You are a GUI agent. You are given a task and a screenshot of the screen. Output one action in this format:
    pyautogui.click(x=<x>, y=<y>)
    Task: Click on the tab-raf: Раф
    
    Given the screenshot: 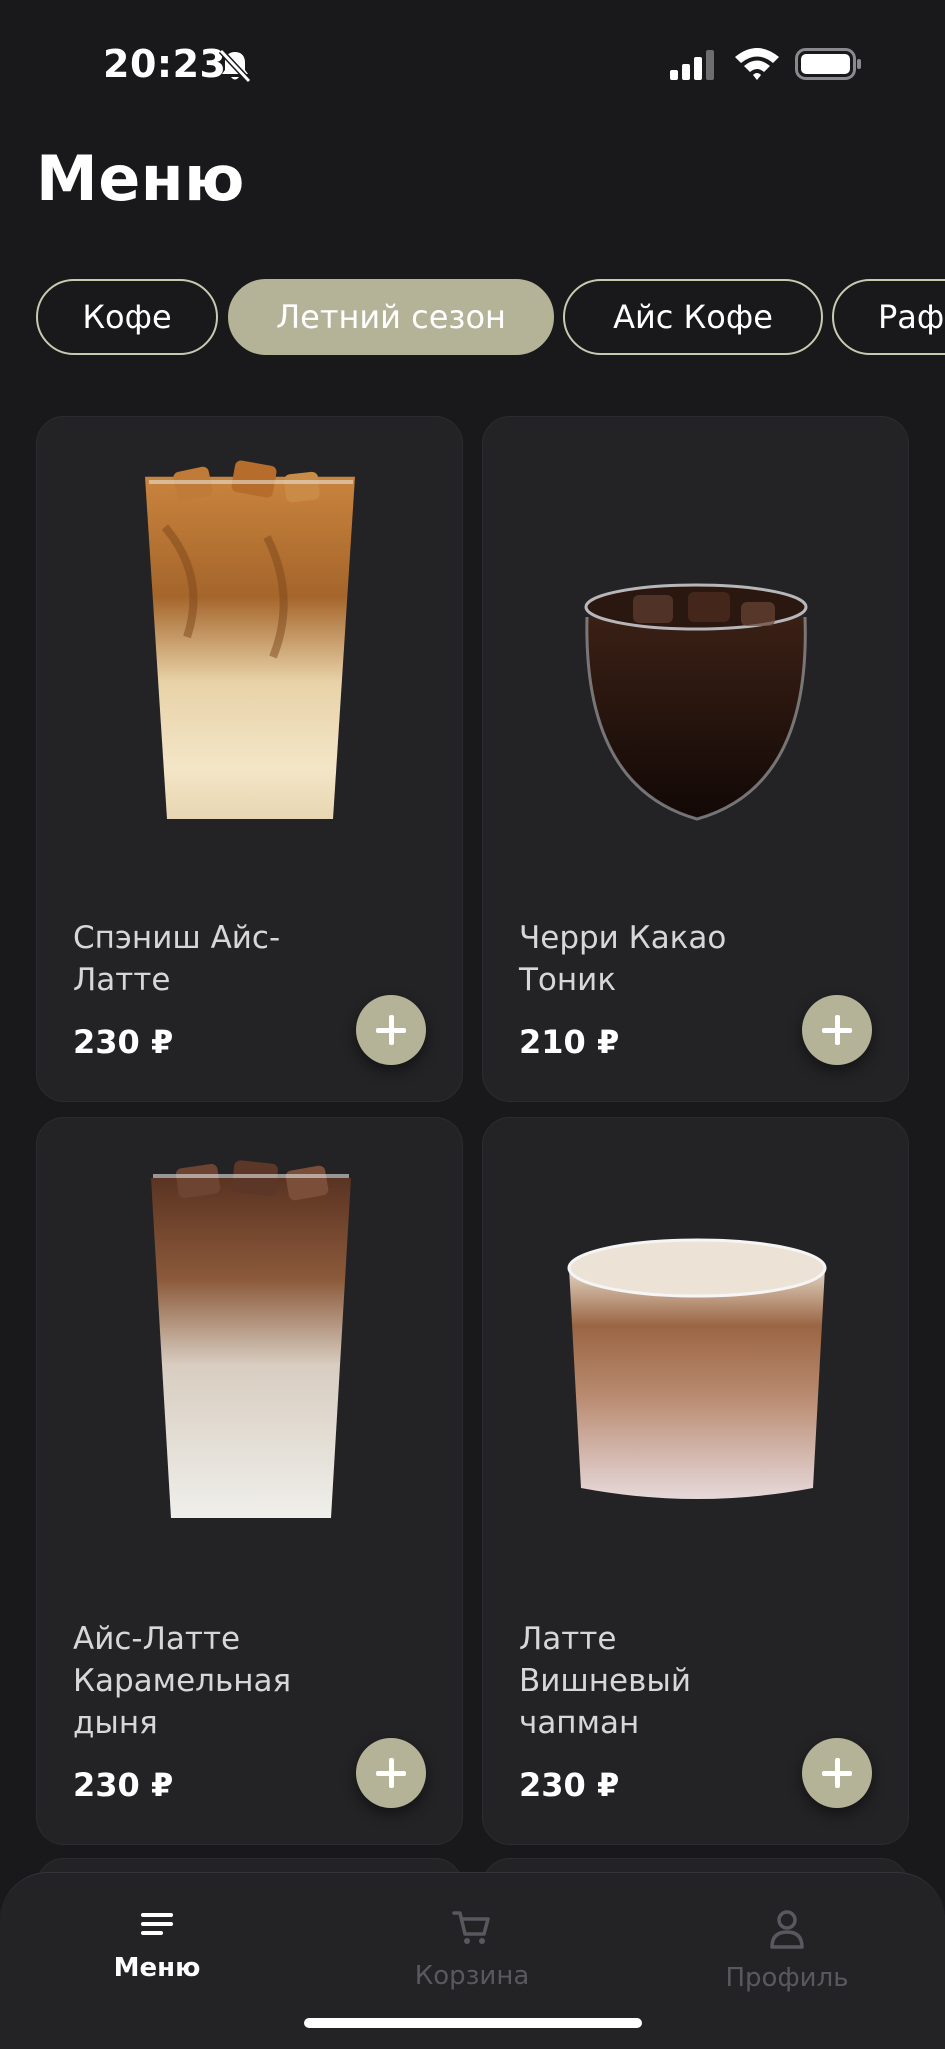 What is the action you would take?
    pyautogui.click(x=888, y=317)
    